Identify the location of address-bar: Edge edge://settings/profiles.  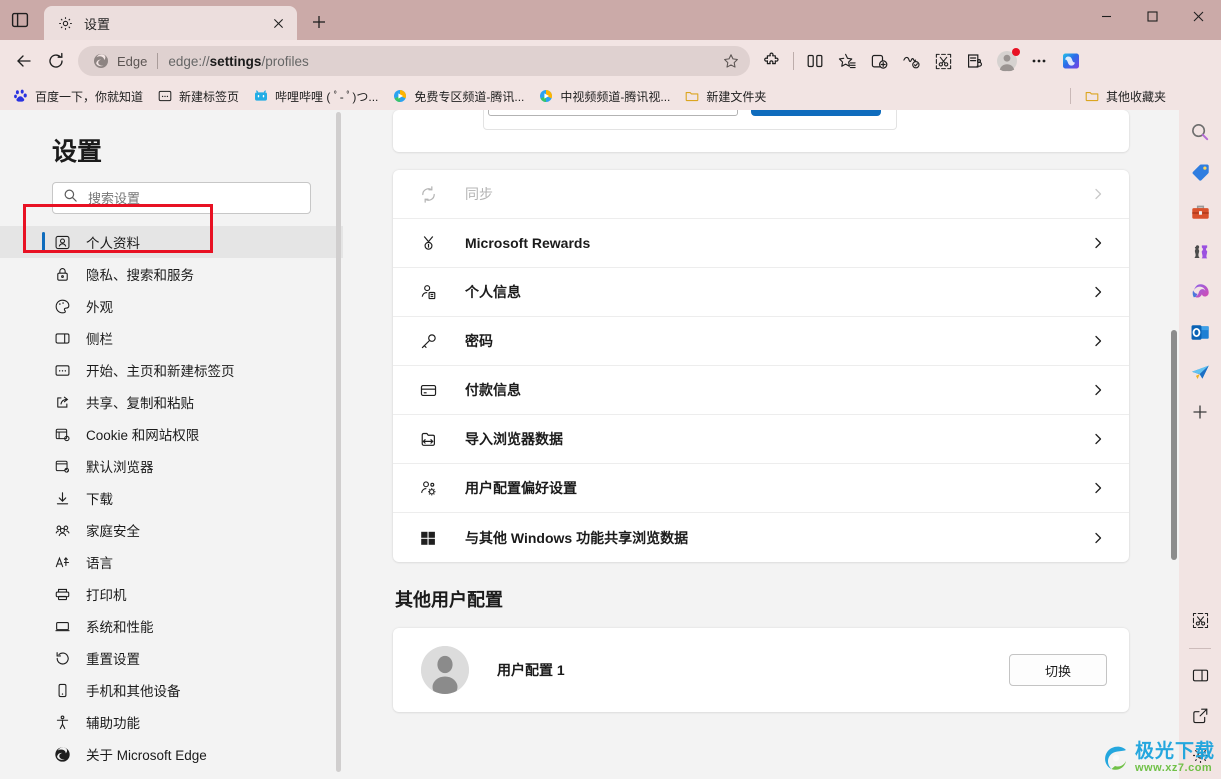
(414, 61).